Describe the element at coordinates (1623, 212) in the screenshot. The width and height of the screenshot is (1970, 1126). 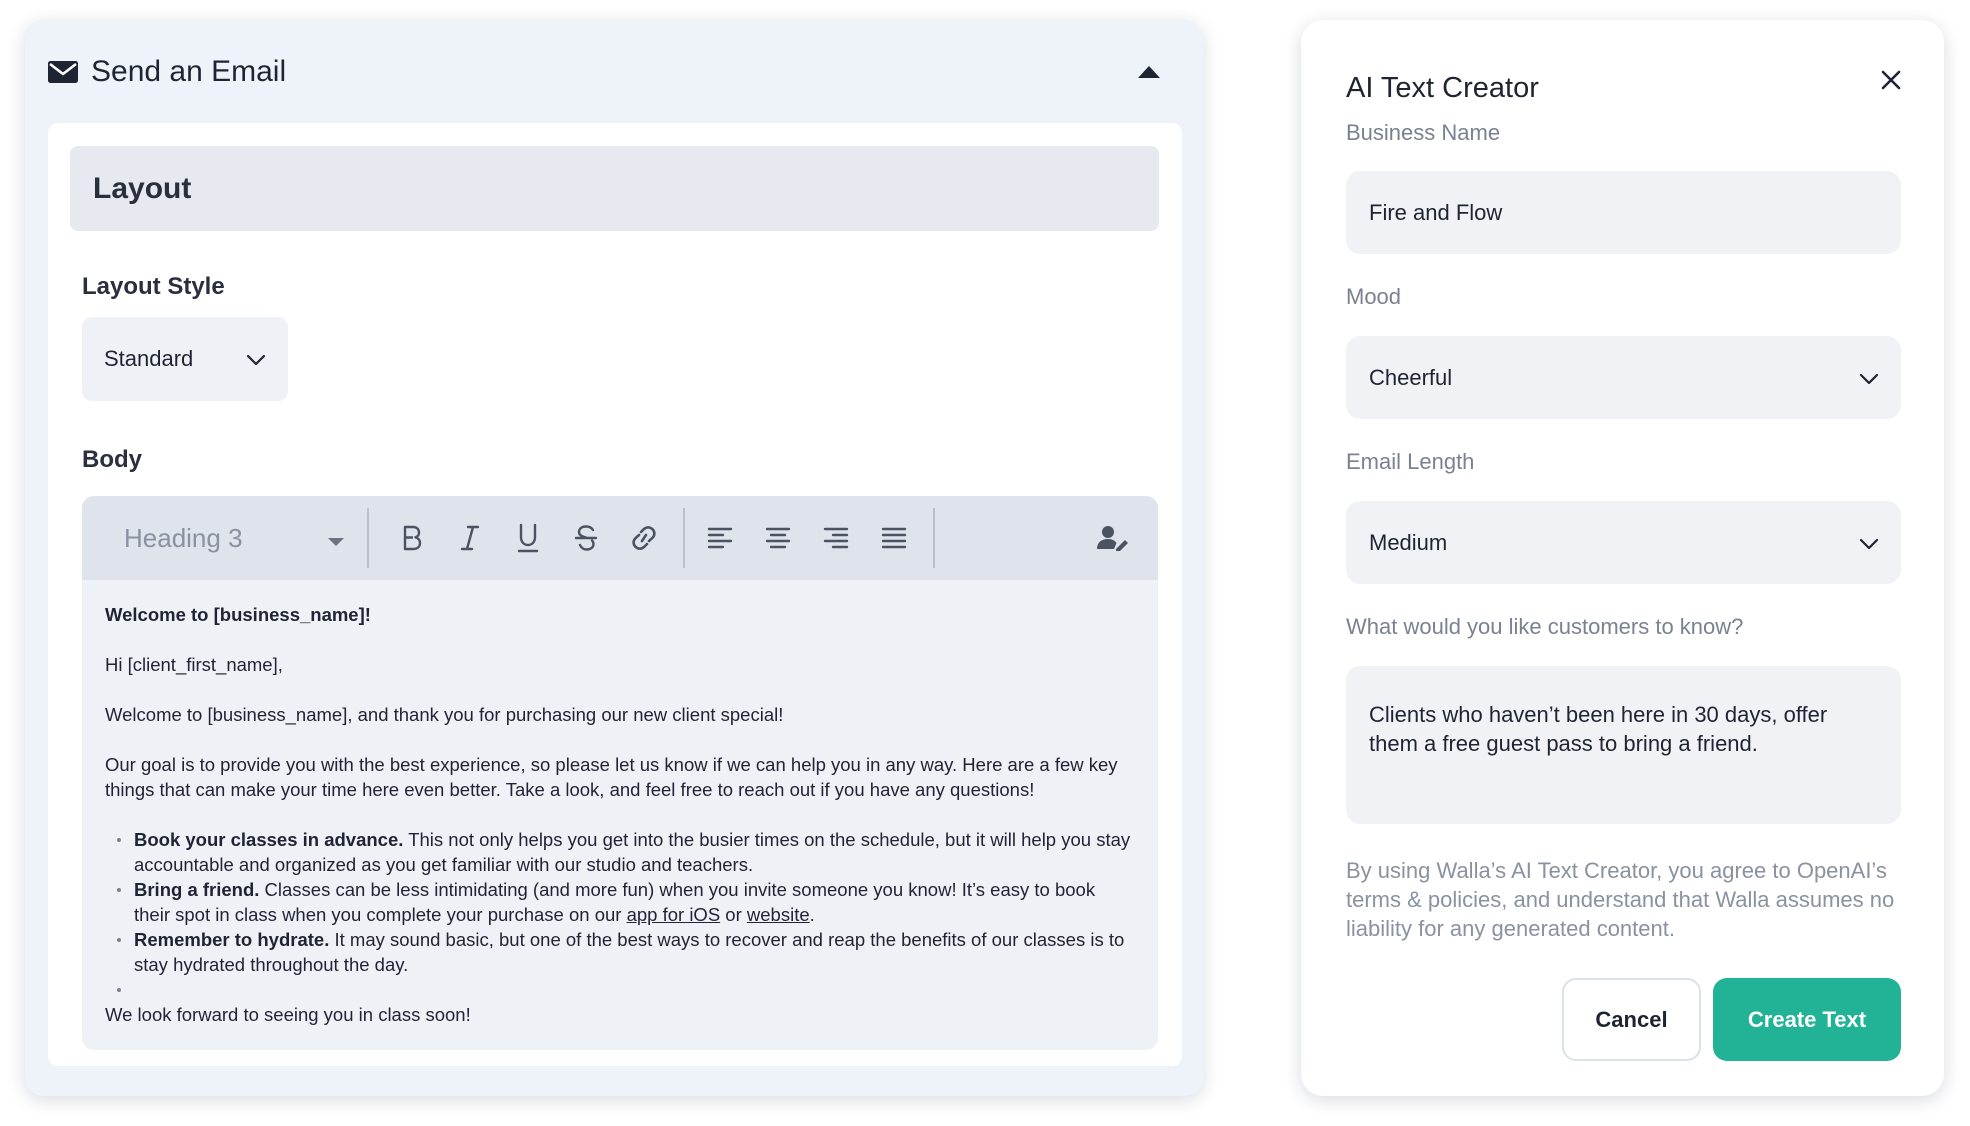
I see `business-name-field: Fire and Flow` at that location.